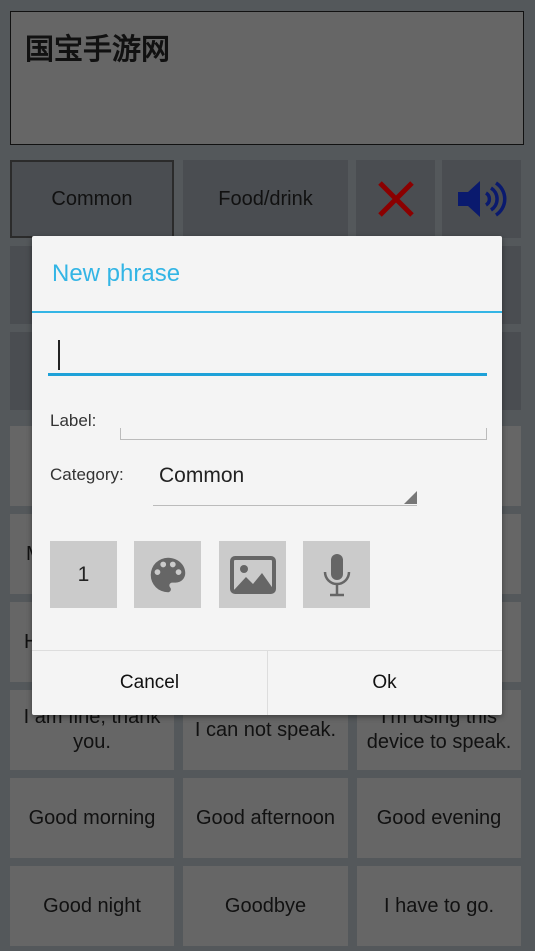 Image resolution: width=535 pixels, height=951 pixels. What do you see at coordinates (116, 273) in the screenshot?
I see `dialog-title: New phrase` at bounding box center [116, 273].